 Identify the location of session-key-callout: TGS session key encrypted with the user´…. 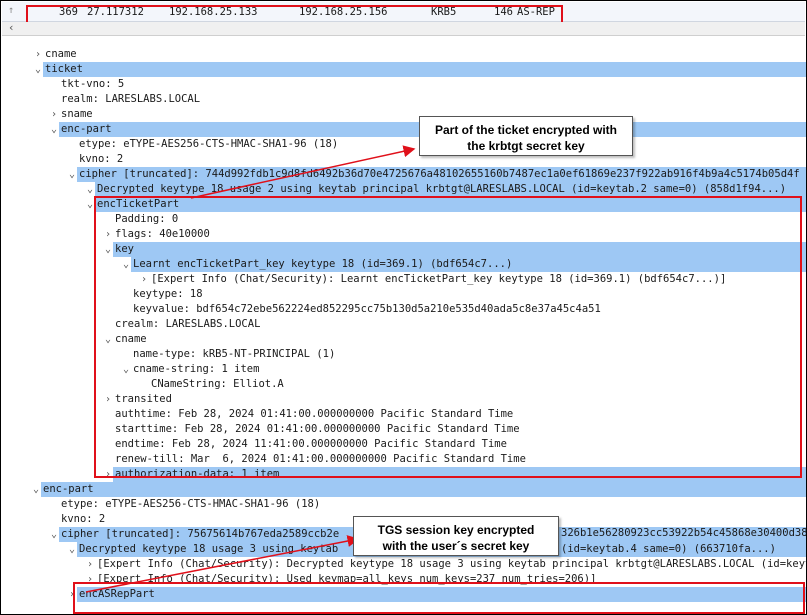
(456, 536).